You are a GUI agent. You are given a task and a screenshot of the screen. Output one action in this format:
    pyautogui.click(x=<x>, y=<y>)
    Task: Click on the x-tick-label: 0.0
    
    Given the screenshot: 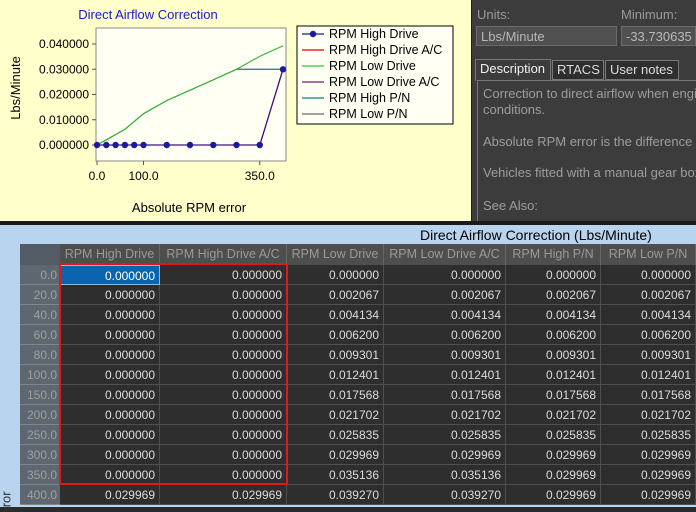 What is the action you would take?
    pyautogui.click(x=97, y=176)
    